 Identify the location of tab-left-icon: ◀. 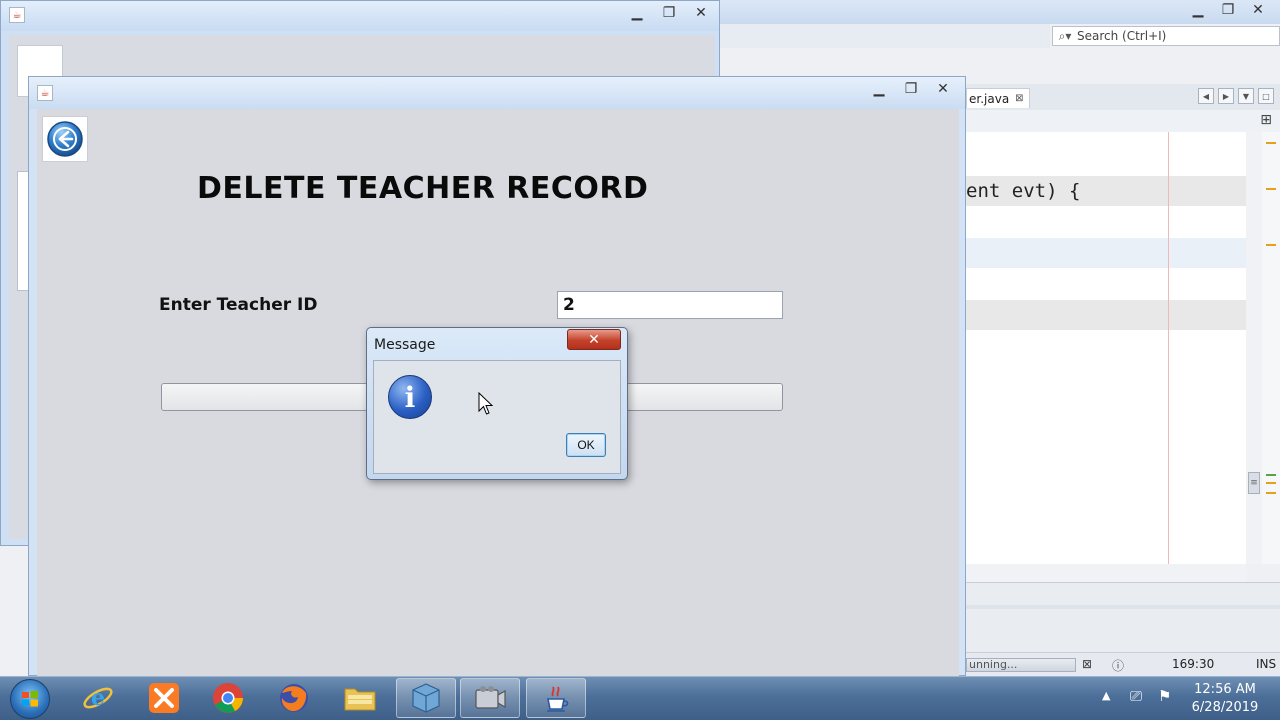
(1206, 96).